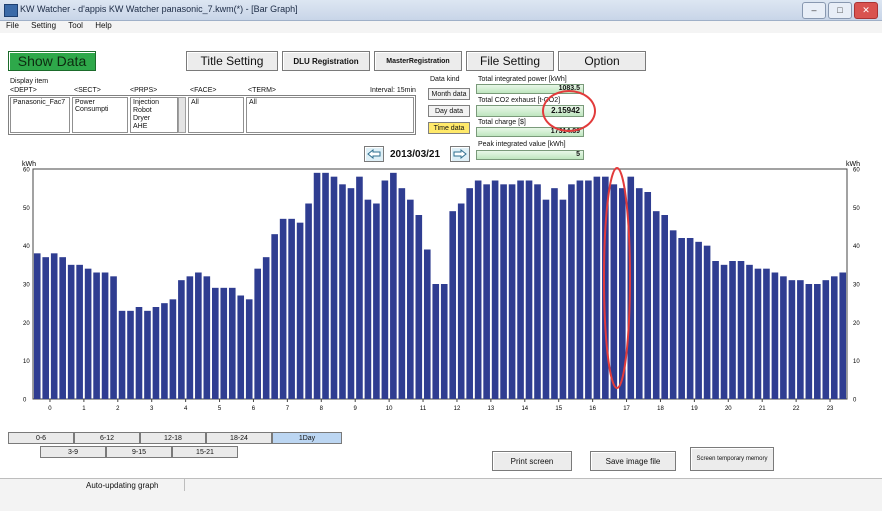  Describe the element at coordinates (389, 409) in the screenshot. I see `x-tick-label: 10` at that location.